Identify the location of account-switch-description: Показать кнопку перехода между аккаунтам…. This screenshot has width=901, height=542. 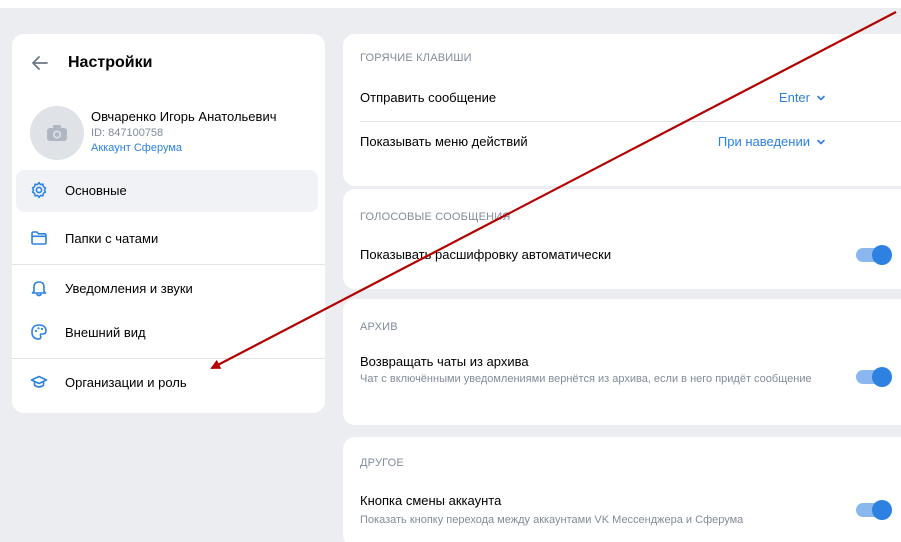
(552, 520).